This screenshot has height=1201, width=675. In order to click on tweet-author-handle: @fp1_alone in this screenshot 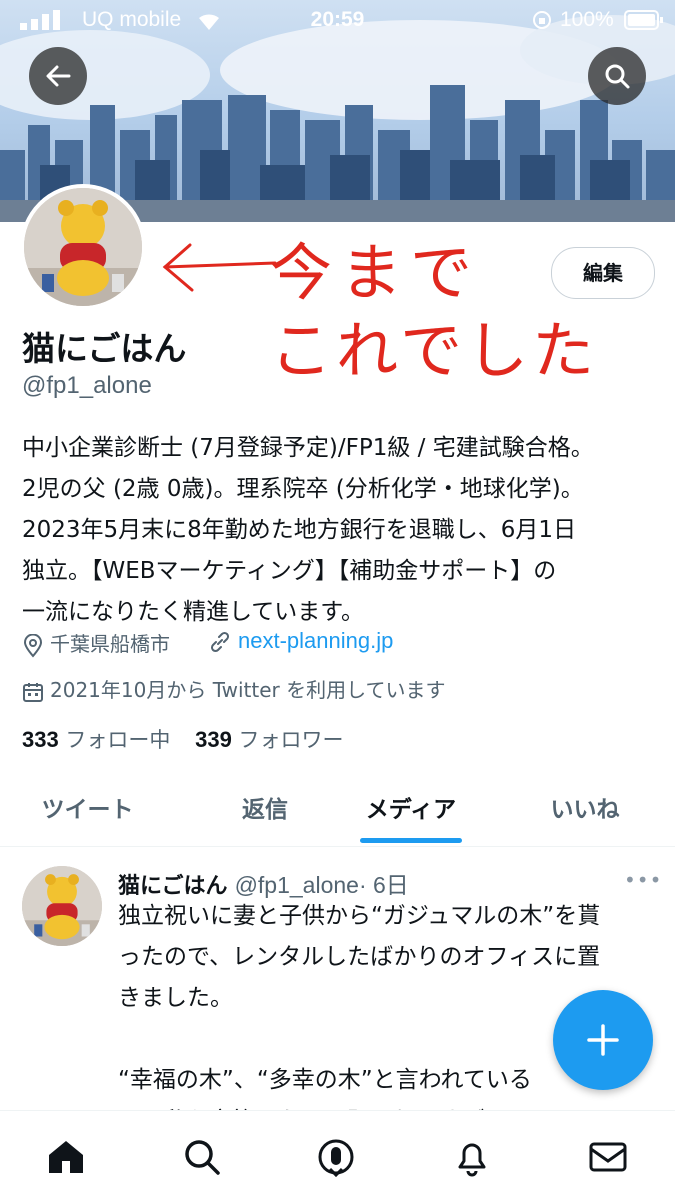, I will do `click(297, 885)`.